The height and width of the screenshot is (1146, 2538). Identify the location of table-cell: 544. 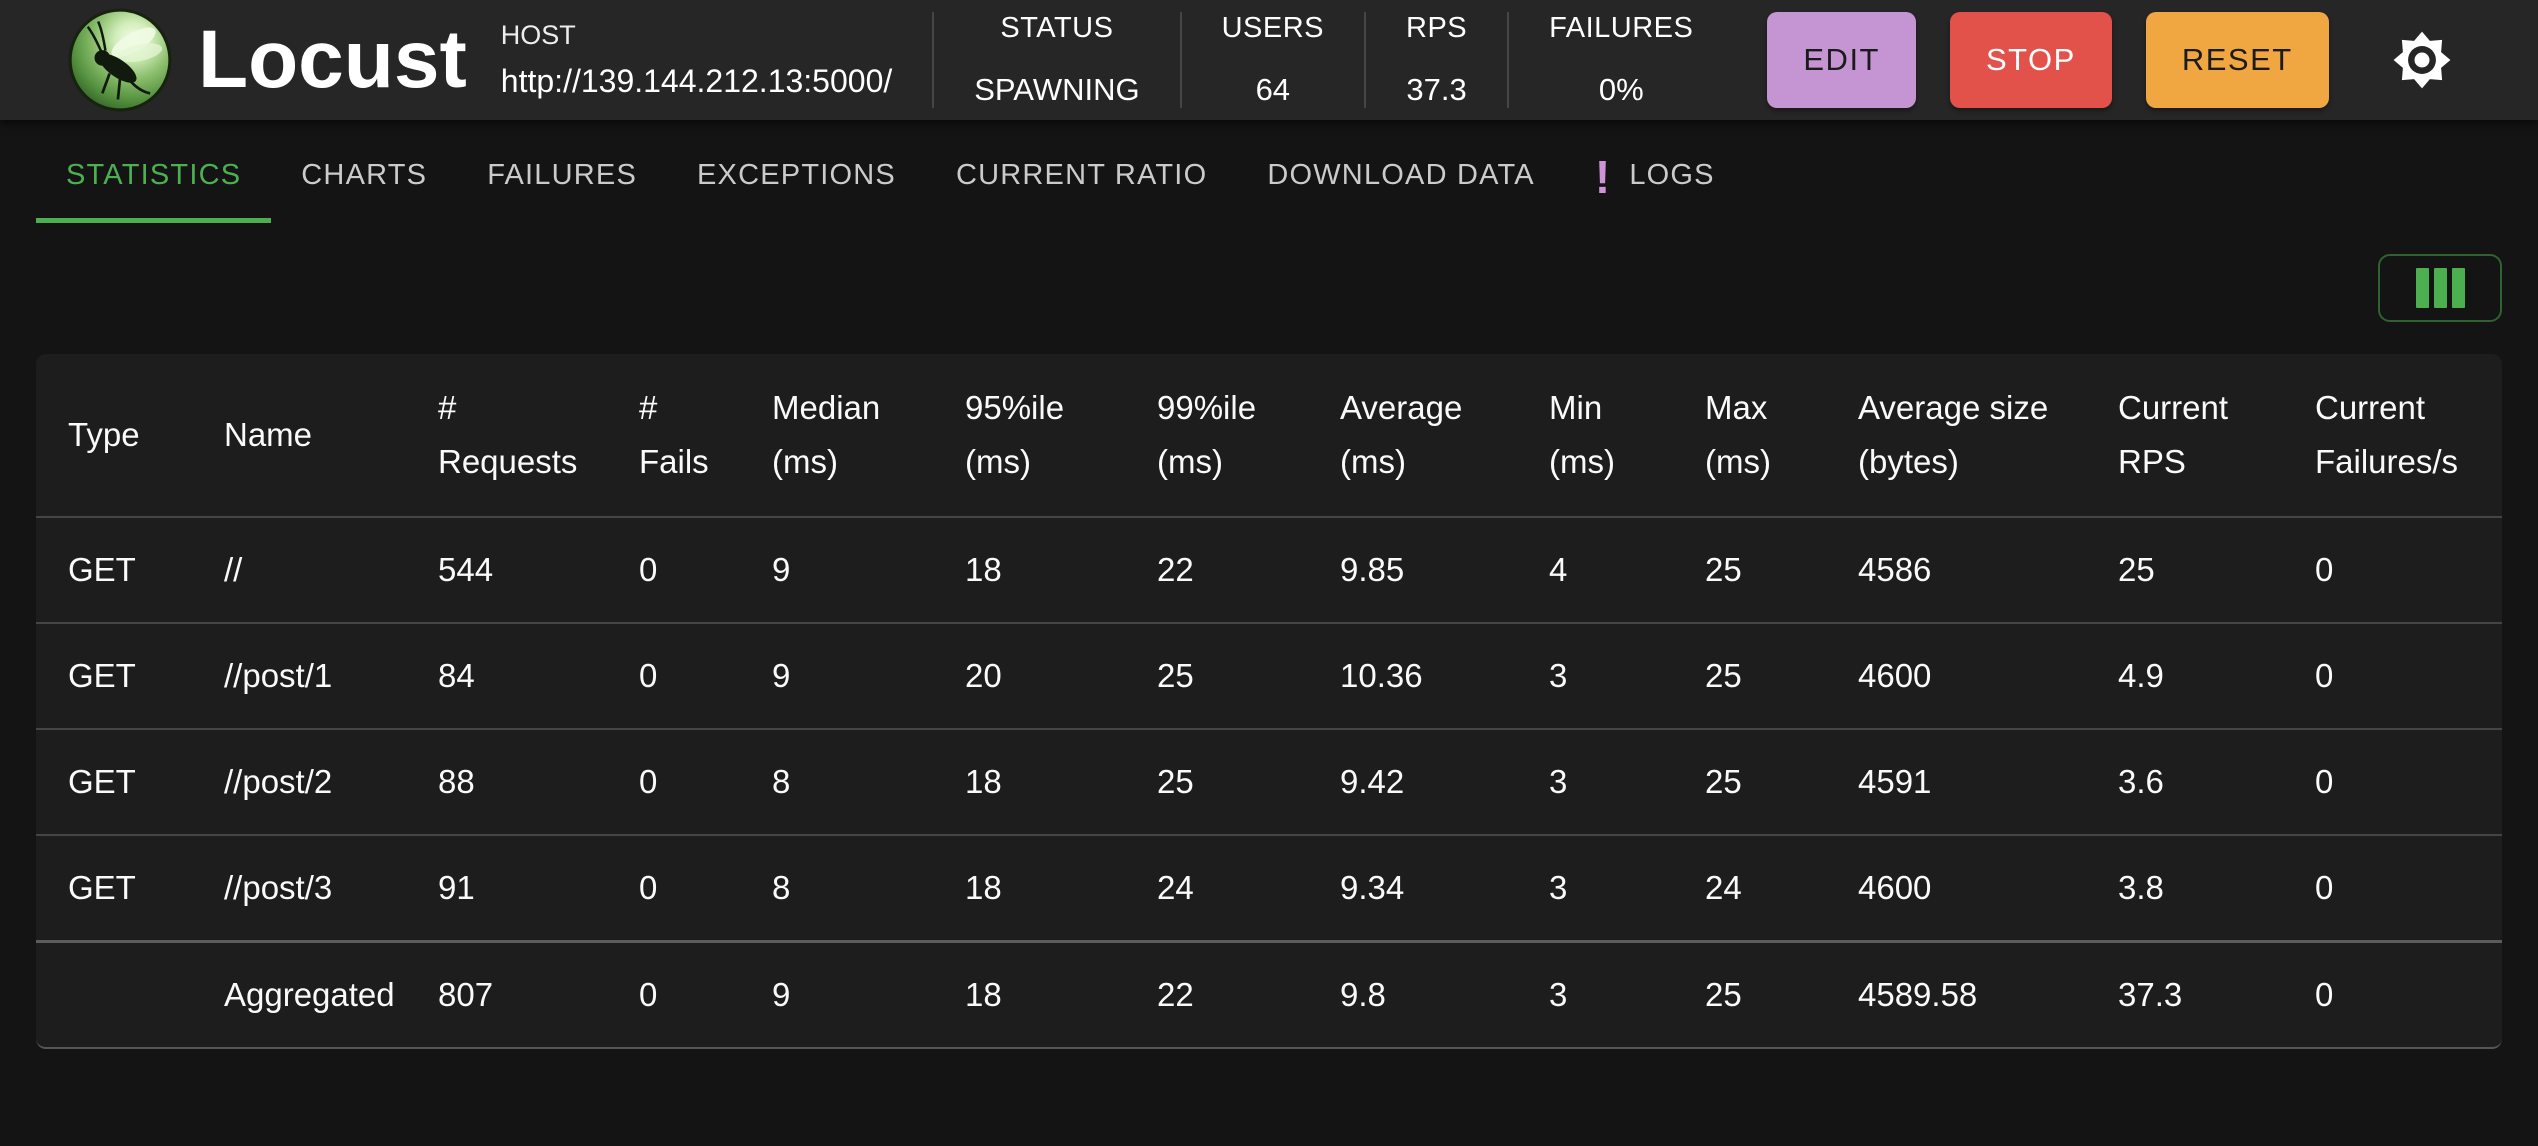
(506, 569).